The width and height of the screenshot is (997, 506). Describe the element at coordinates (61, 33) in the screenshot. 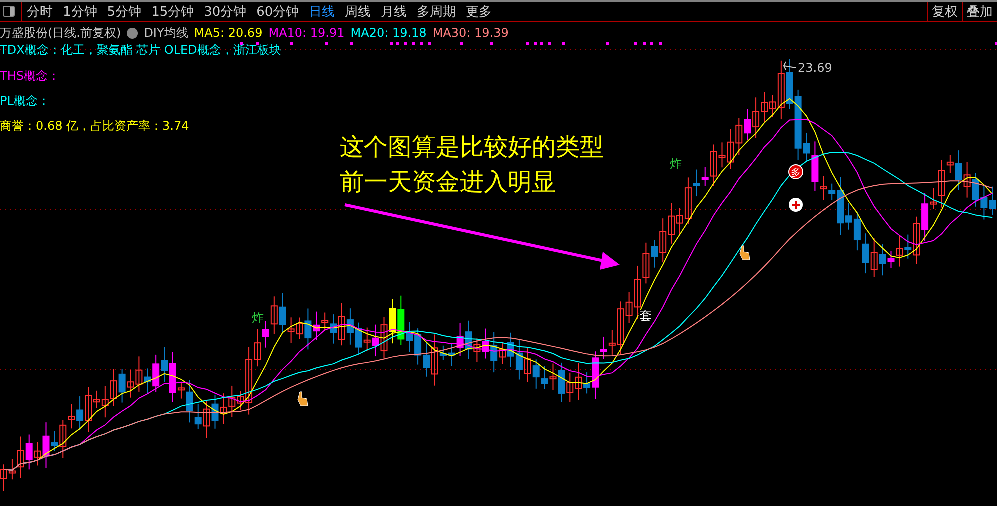

I see `stock-title: 万盛股份(日线.前复权)` at that location.